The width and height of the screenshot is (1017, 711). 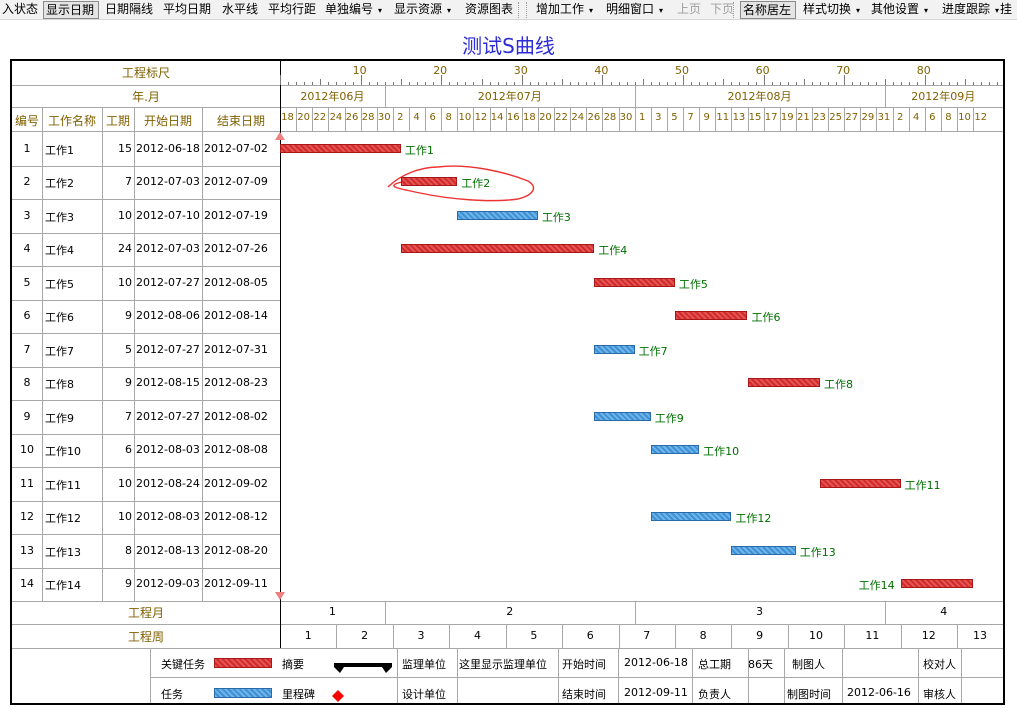 I want to click on ruler-label: 工程标尺, so click(x=145, y=73).